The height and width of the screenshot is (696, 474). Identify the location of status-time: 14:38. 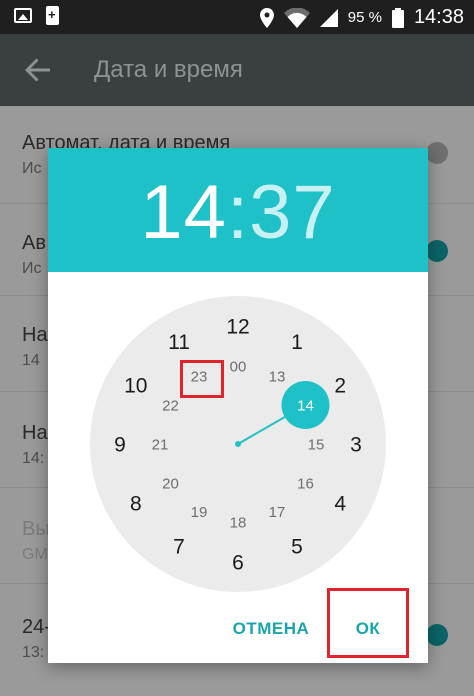
(438, 17).